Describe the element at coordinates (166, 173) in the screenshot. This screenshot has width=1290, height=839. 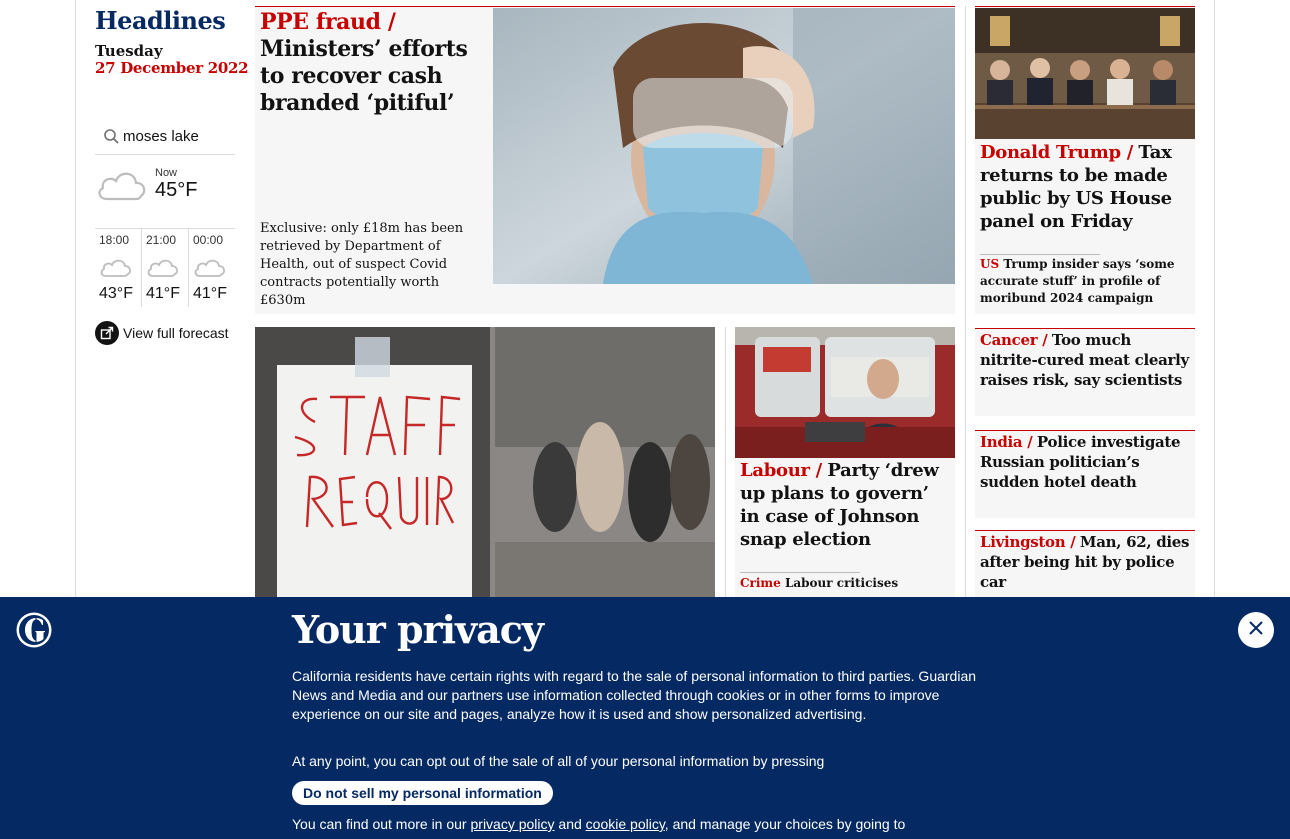
I see `weather-now-label: Now` at that location.